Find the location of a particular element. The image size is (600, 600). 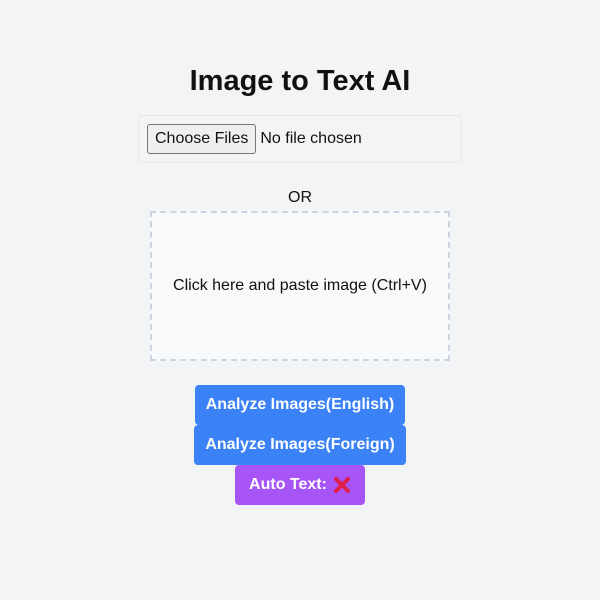

page-title: Image to Text AI is located at coordinates (300, 81).